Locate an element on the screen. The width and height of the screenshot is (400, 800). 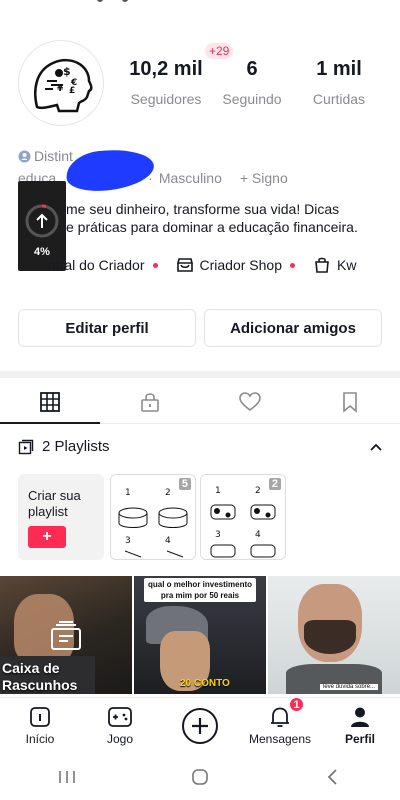
messages-badge: 1 is located at coordinates (296, 704).